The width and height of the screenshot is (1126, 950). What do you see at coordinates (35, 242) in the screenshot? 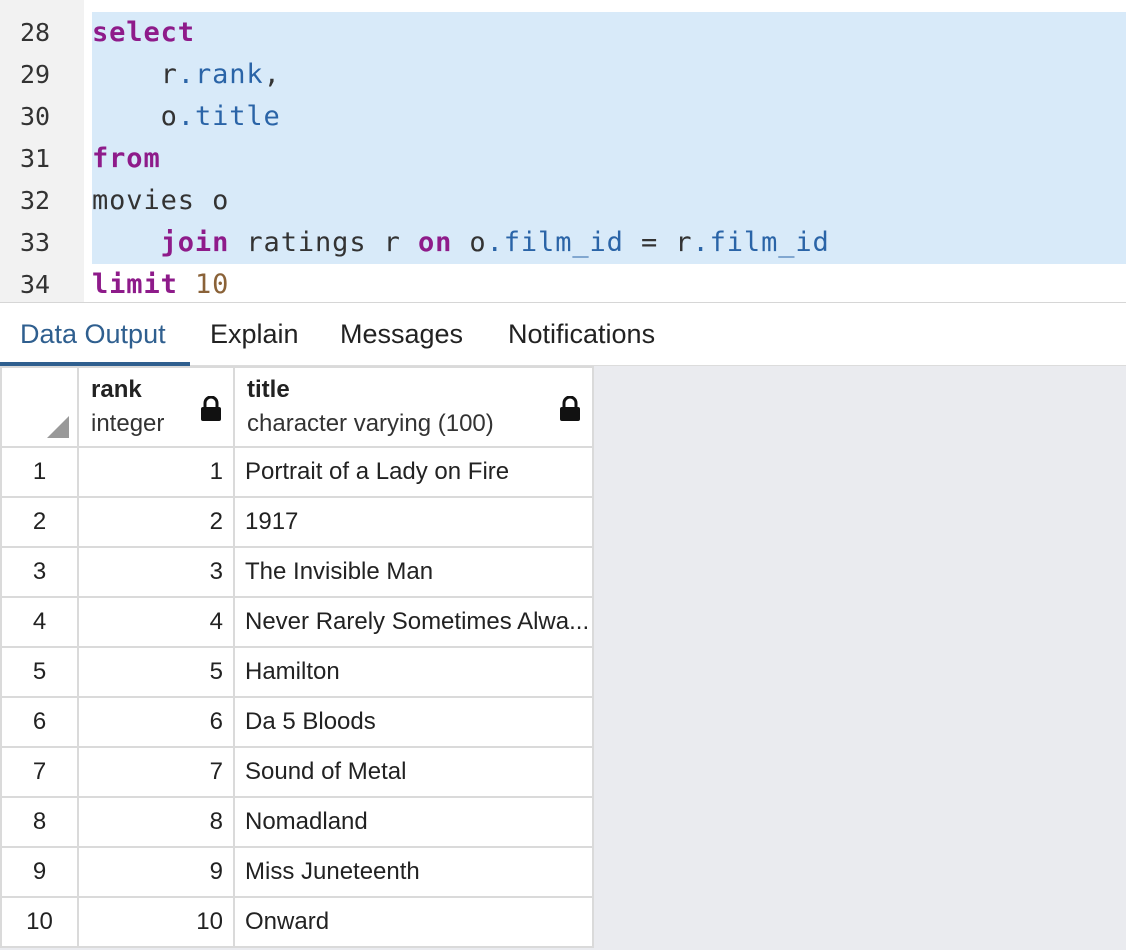
I see `line-number: 33` at bounding box center [35, 242].